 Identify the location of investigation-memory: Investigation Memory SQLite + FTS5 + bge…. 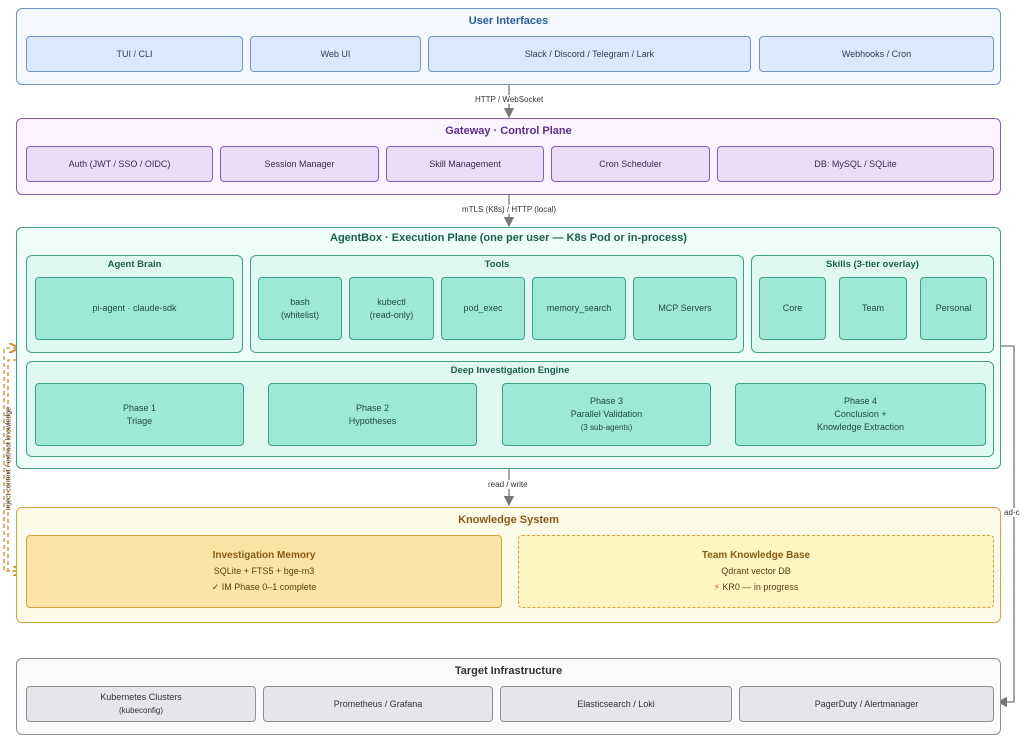
(264, 571).